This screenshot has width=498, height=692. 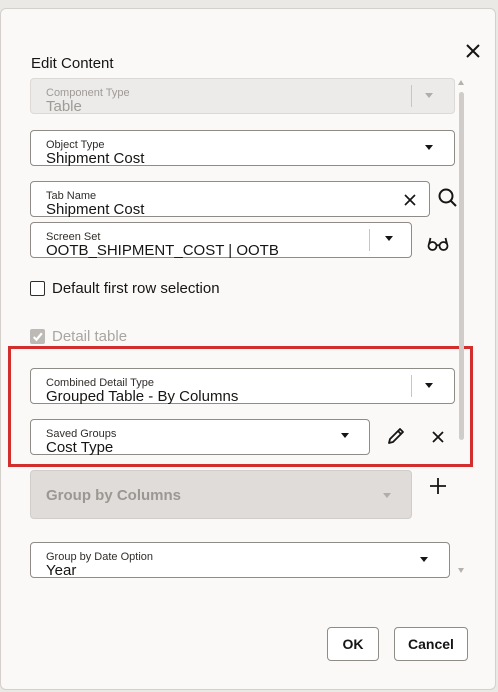 What do you see at coordinates (72, 63) in the screenshot?
I see `dialog-title: Edit Content` at bounding box center [72, 63].